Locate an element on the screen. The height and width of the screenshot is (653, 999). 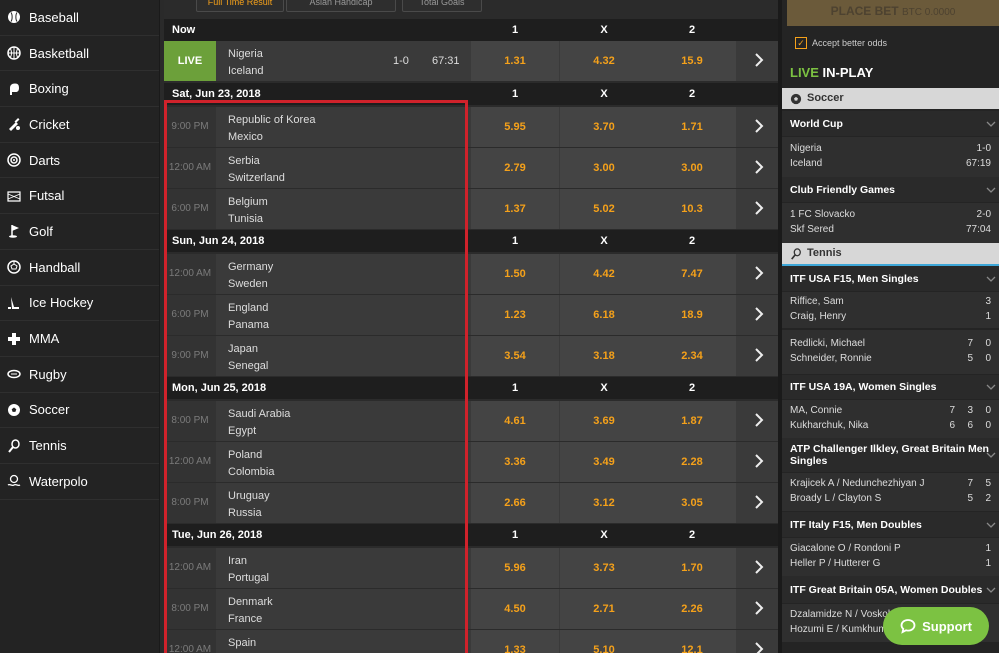
odds-button-o1: 1.37 is located at coordinates (515, 209).